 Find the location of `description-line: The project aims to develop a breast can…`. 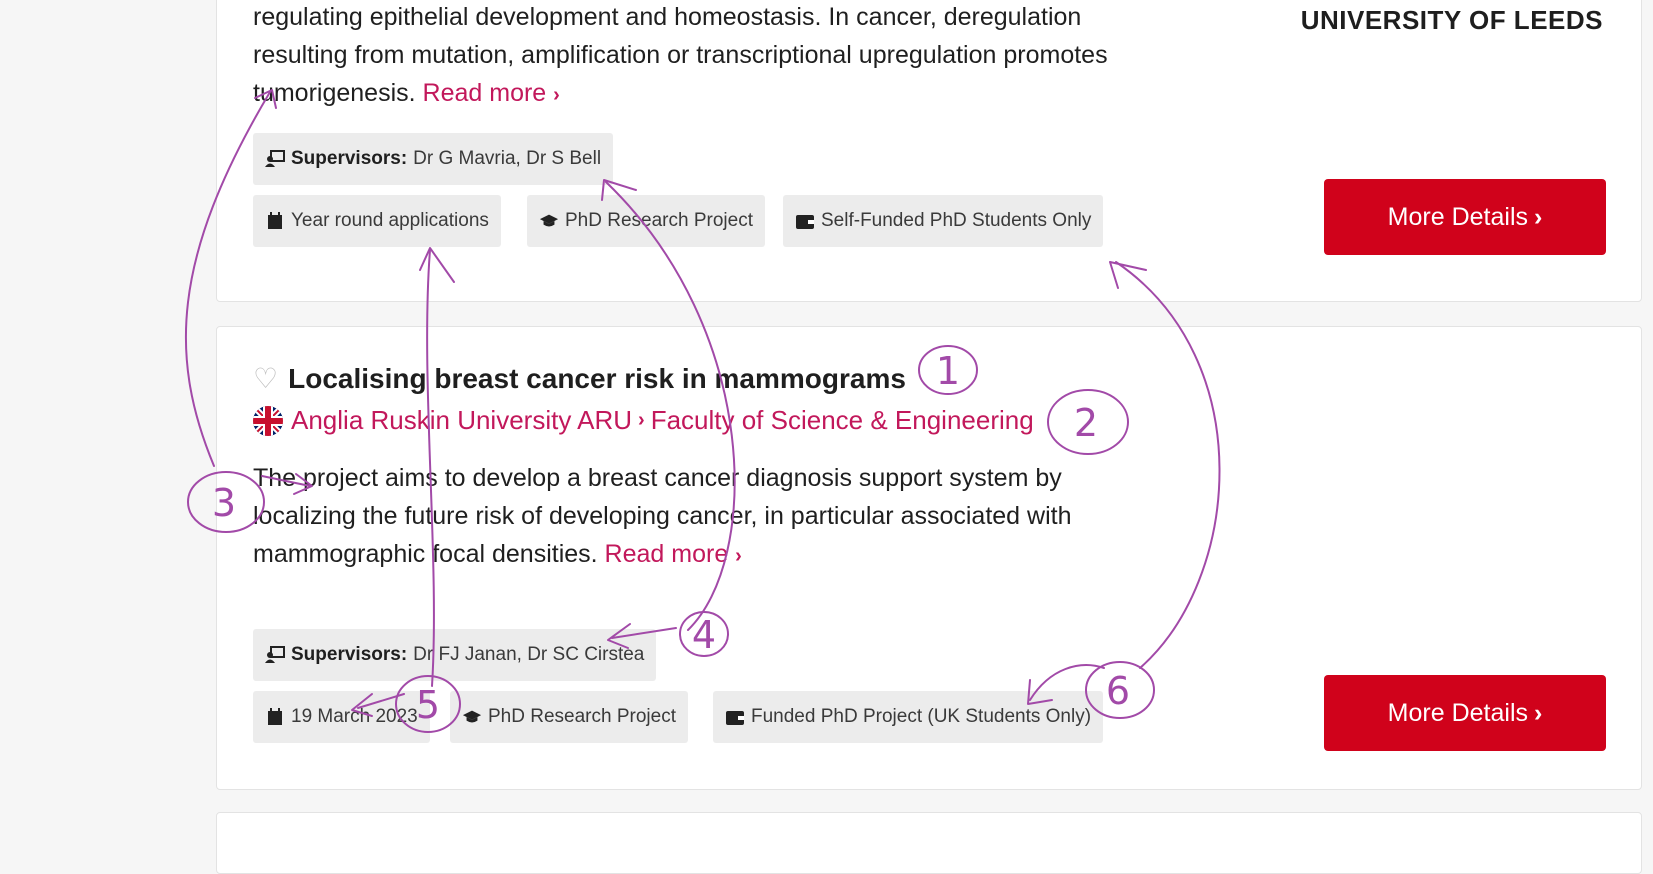

description-line: The project aims to develop a breast can… is located at coordinates (657, 478).